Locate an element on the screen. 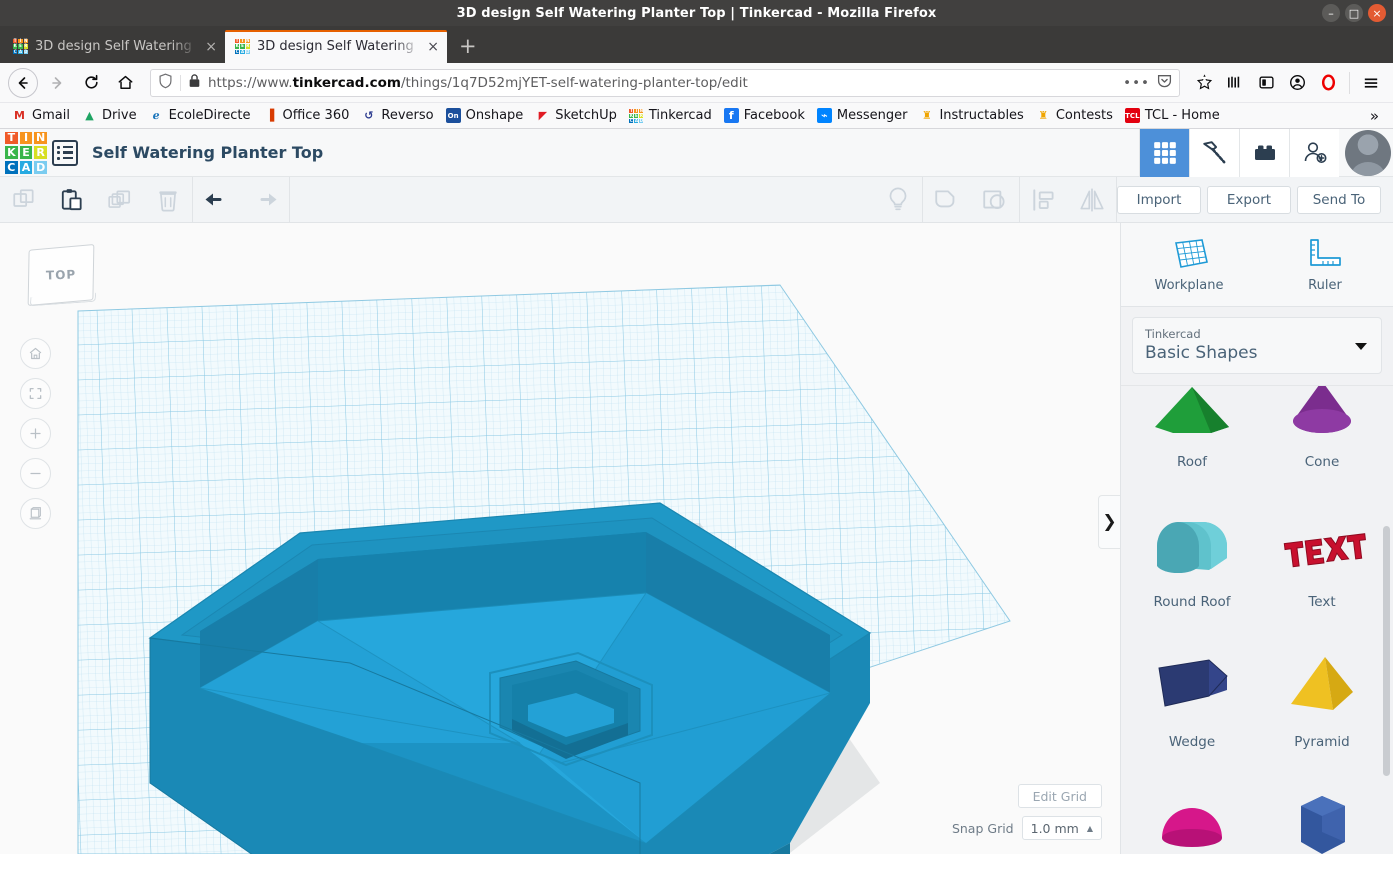 This screenshot has width=1393, height=873. round-roof-shape-icon is located at coordinates (1192, 545).